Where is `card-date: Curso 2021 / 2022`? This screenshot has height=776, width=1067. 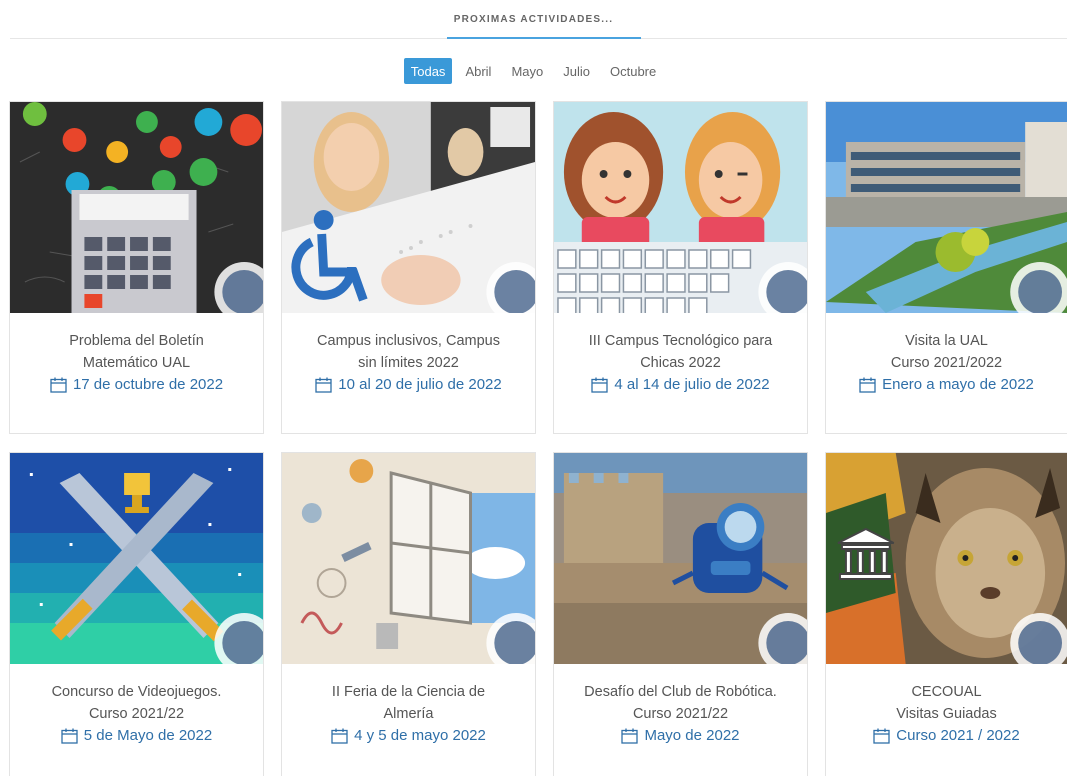
card-date: Curso 2021 / 2022 is located at coordinates (946, 736).